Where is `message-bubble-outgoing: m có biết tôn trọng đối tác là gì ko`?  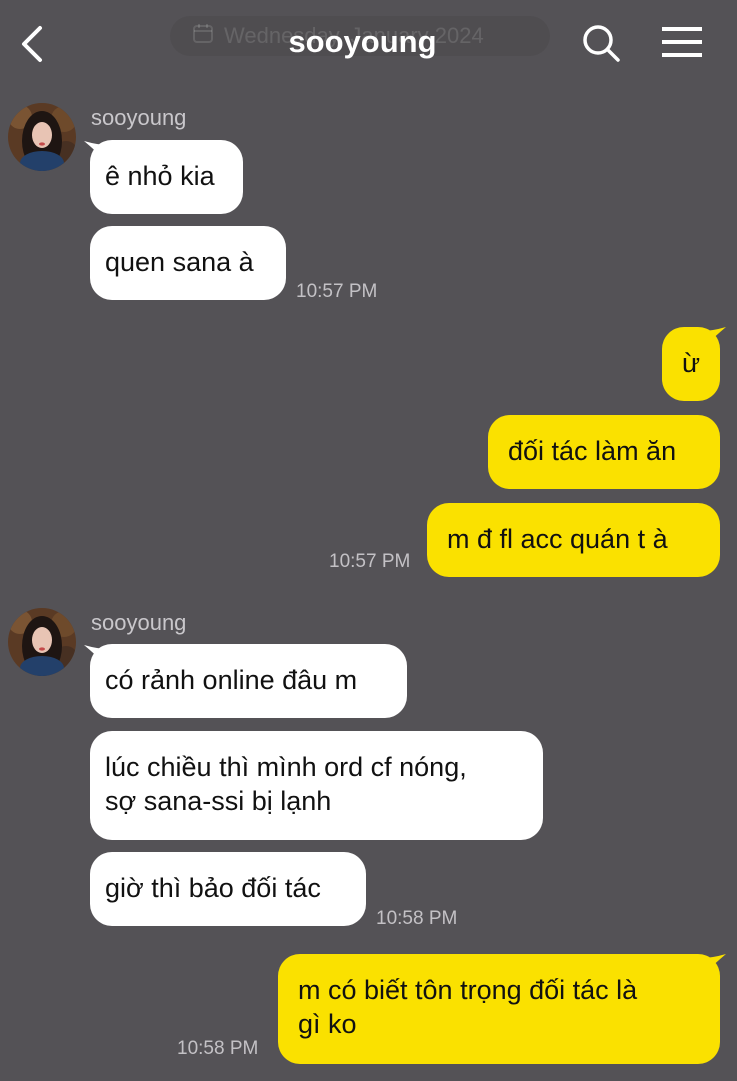
message-bubble-outgoing: m có biết tôn trọng đối tác là gì ko is located at coordinates (499, 1009).